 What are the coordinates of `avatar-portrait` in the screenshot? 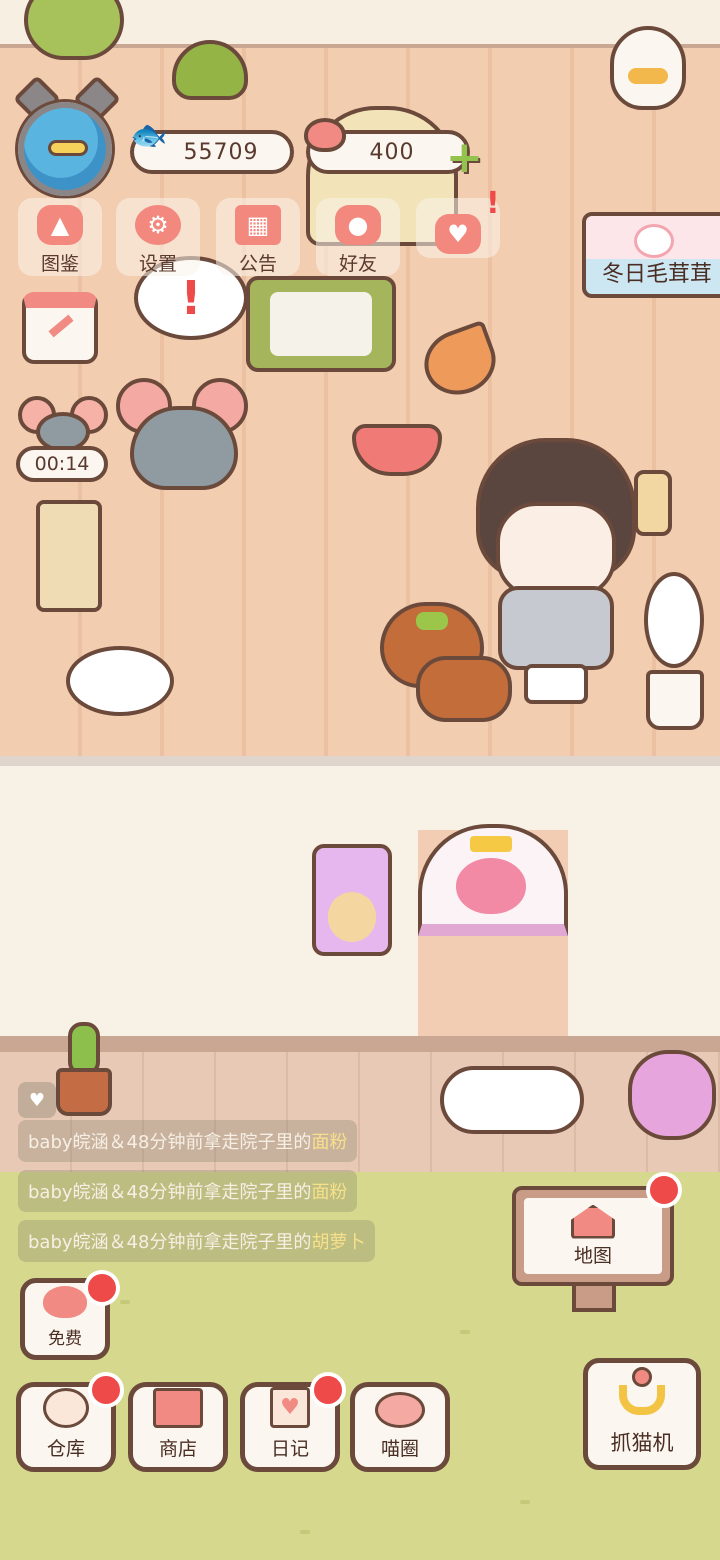 It's located at (65, 149).